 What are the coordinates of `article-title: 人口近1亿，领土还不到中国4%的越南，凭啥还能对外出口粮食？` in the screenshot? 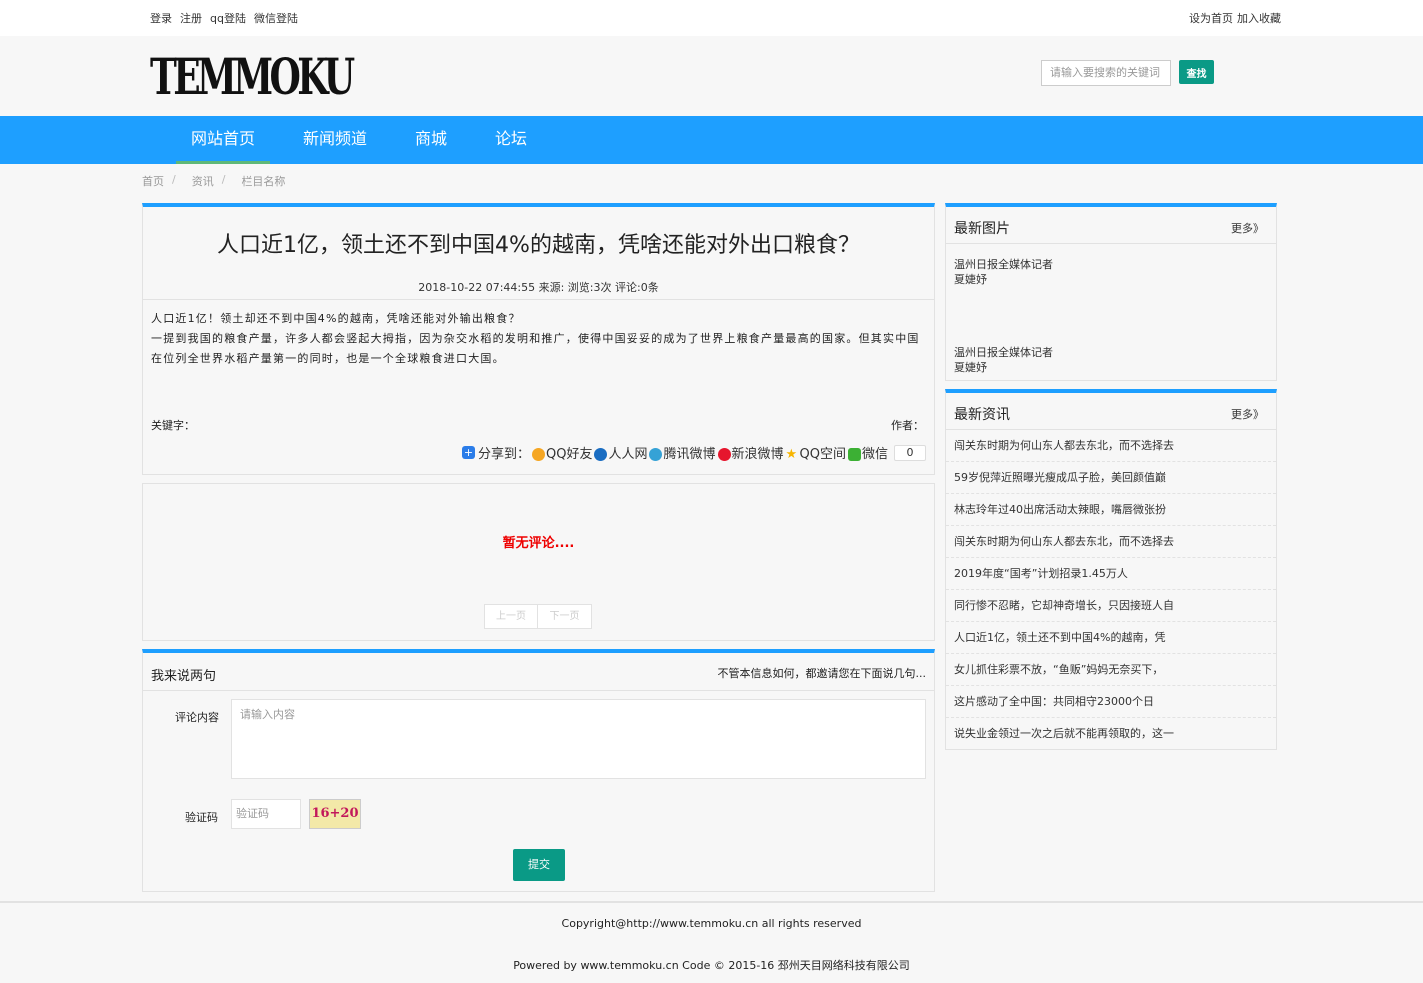 It's located at (538, 245).